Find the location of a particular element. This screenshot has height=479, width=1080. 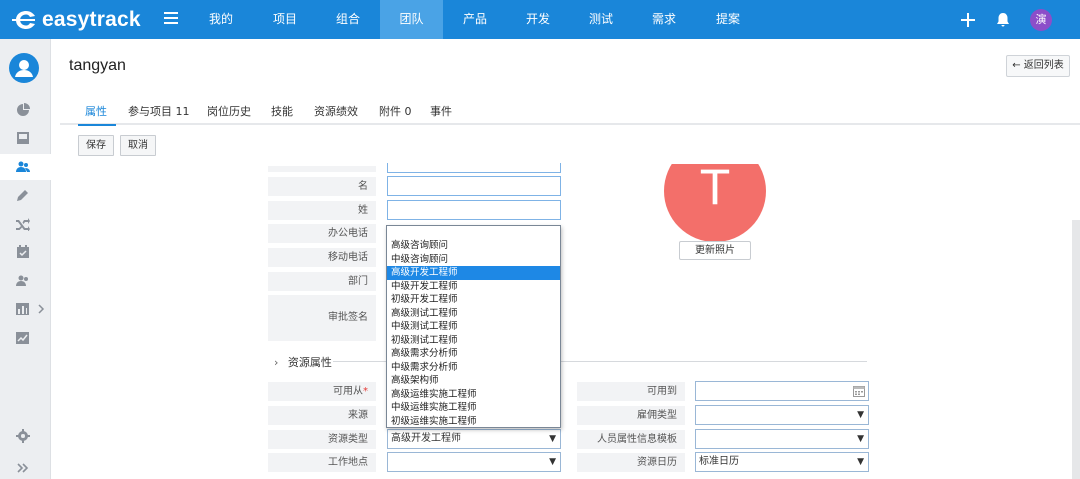

tab-attachments: 附件 0 is located at coordinates (395, 111).